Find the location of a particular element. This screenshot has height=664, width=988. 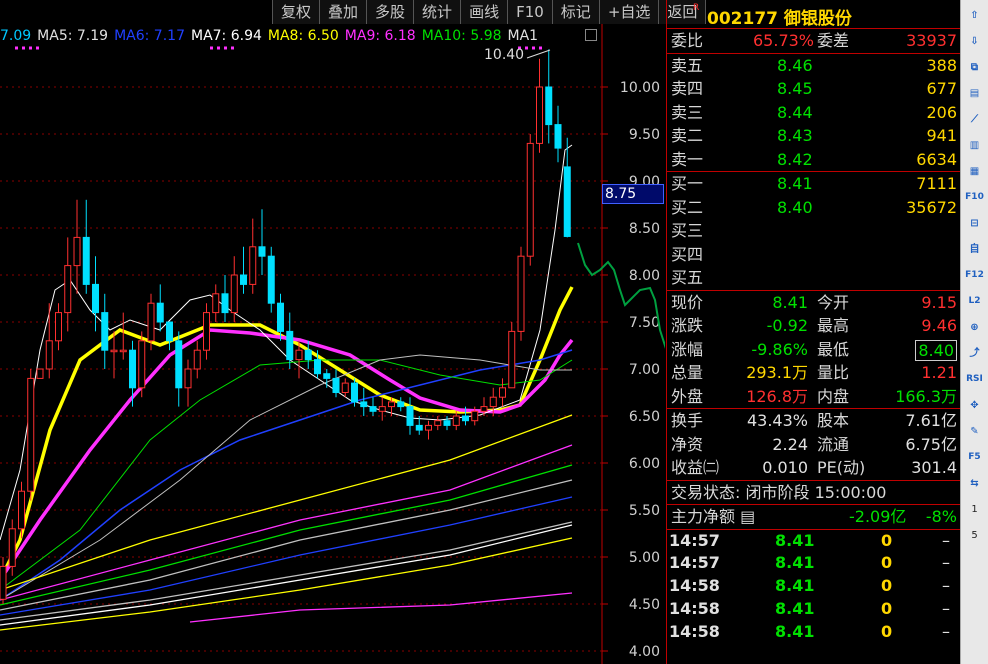

page-five-label: 5 is located at coordinates (974, 535).